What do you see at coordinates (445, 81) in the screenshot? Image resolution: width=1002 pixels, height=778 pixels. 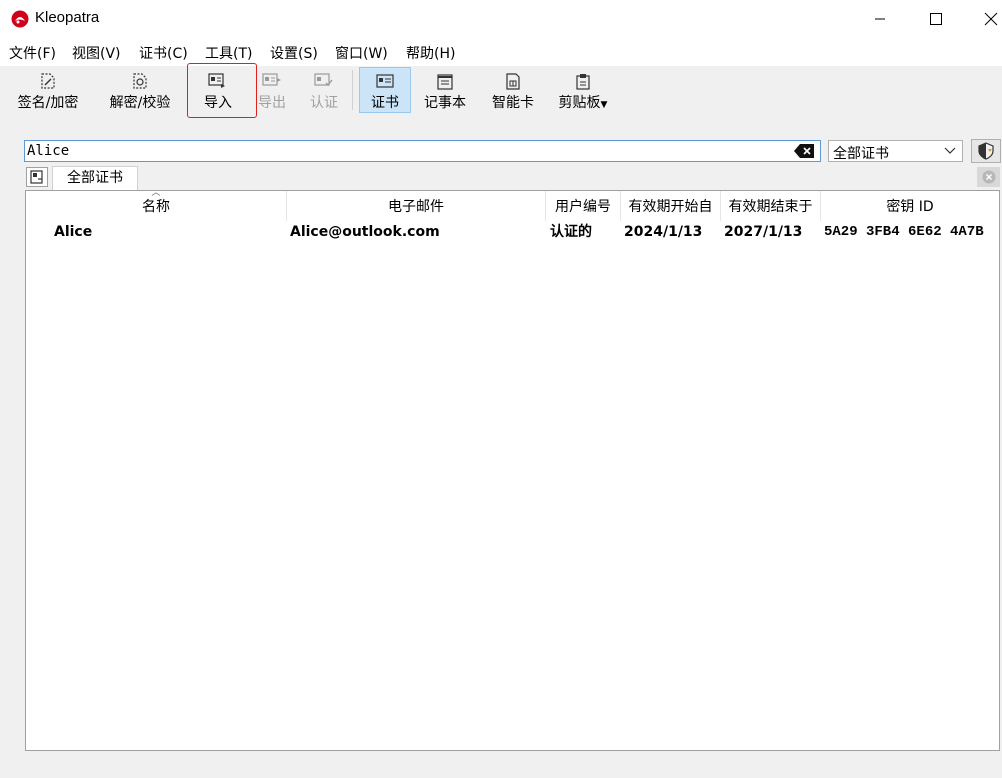 I see `notepad-icon` at bounding box center [445, 81].